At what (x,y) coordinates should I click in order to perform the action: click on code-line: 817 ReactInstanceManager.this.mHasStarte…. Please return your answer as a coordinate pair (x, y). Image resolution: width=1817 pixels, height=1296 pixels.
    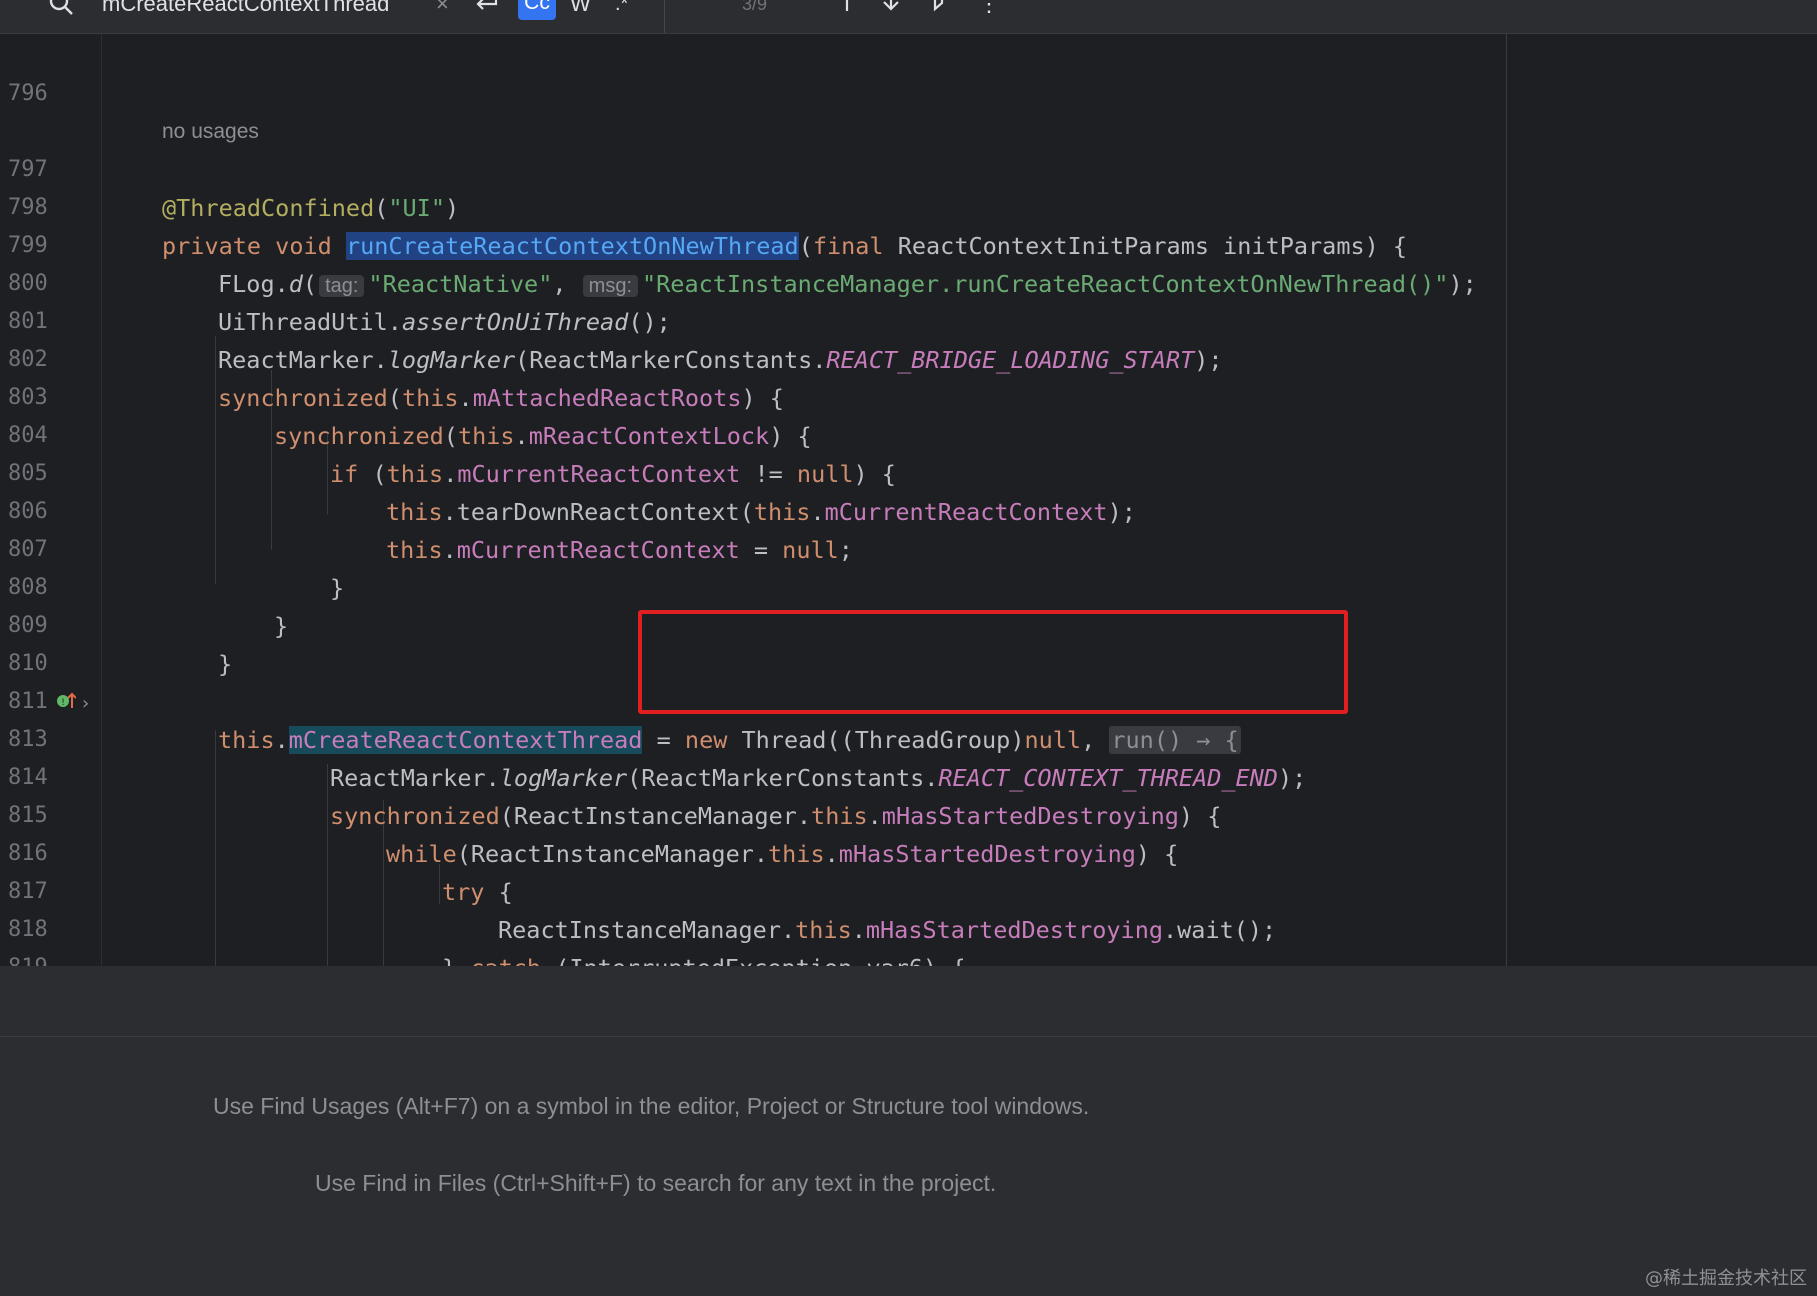
    Looking at the image, I should click on (908, 889).